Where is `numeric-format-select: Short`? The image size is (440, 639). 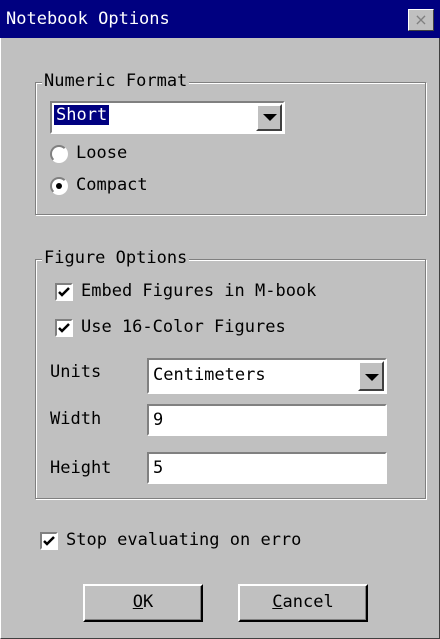
numeric-format-select: Short is located at coordinates (167, 117).